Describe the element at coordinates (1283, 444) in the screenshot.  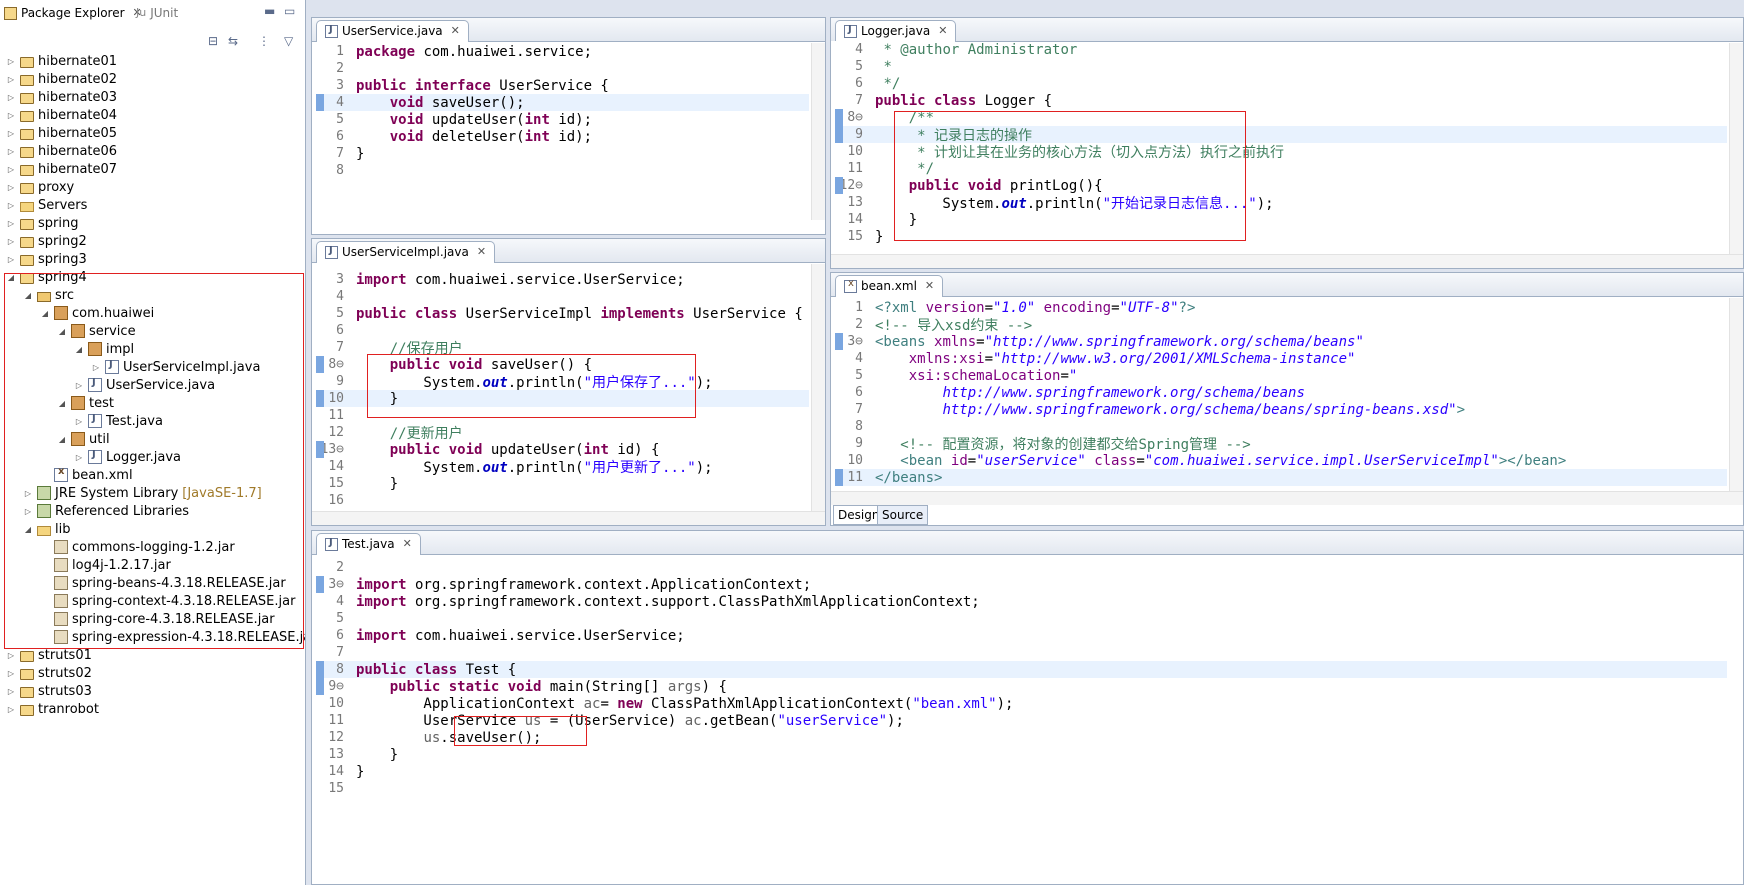
I see `code-line: 9 <!-- 配置资源，将对象的创建都交给Spring管理 -->` at that location.